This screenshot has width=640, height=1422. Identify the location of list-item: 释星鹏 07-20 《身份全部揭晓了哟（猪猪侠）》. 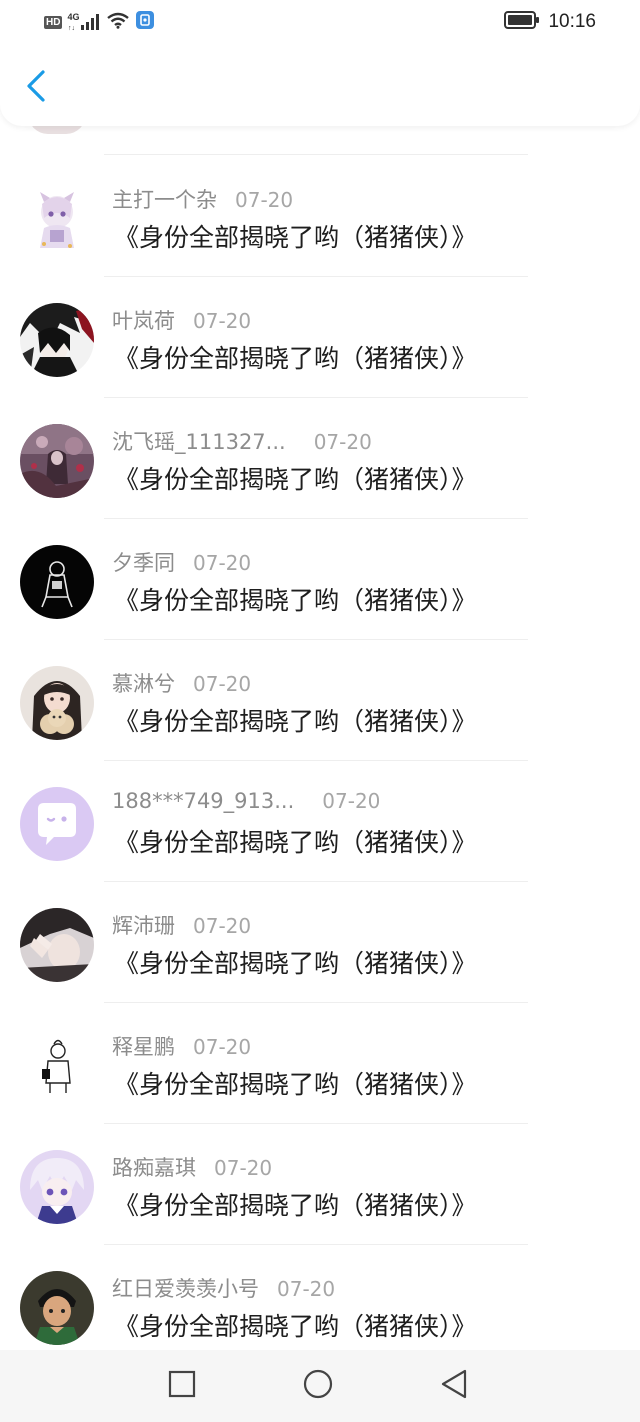
(320, 1063).